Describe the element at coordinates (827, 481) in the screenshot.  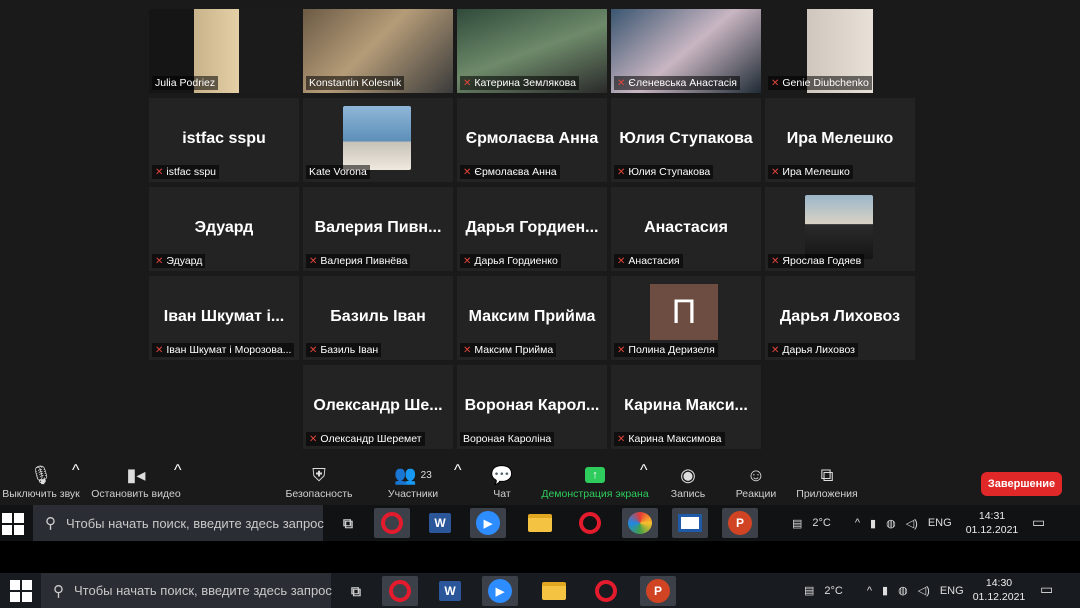
I see `apps-button: ⧉ Приложения` at that location.